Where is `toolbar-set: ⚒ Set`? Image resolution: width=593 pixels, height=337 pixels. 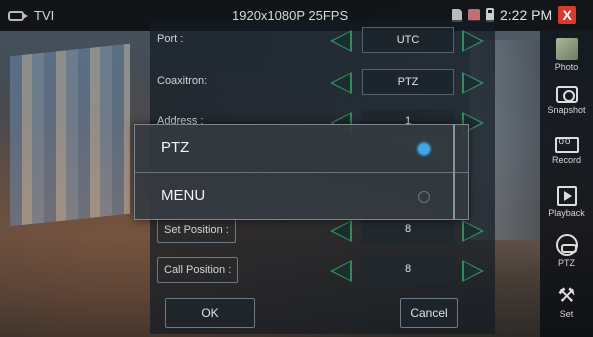
toolbar-set: ⚒ Set is located at coordinates (566, 302).